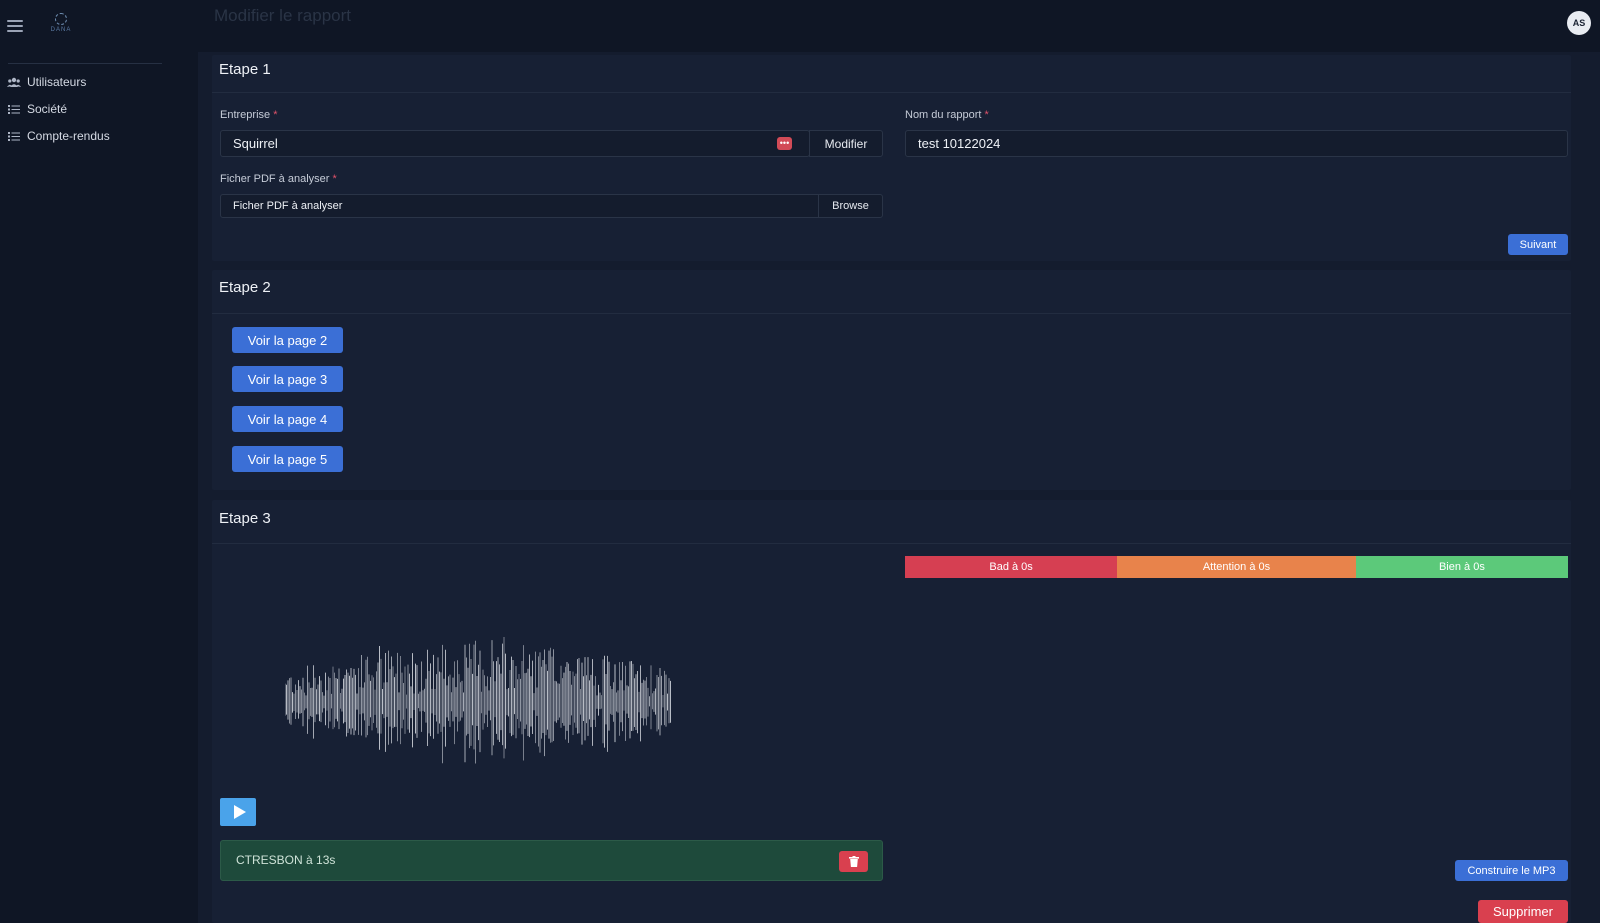  What do you see at coordinates (255, 143) in the screenshot?
I see `company-value: Squirrel` at bounding box center [255, 143].